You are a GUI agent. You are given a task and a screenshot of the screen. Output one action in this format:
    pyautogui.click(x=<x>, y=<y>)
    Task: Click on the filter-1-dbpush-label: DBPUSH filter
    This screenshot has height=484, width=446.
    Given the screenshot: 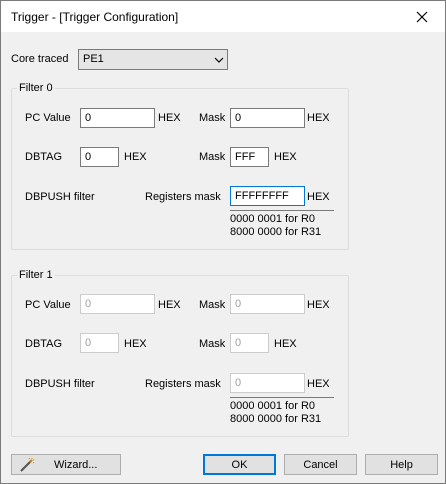 What is the action you would take?
    pyautogui.click(x=60, y=384)
    